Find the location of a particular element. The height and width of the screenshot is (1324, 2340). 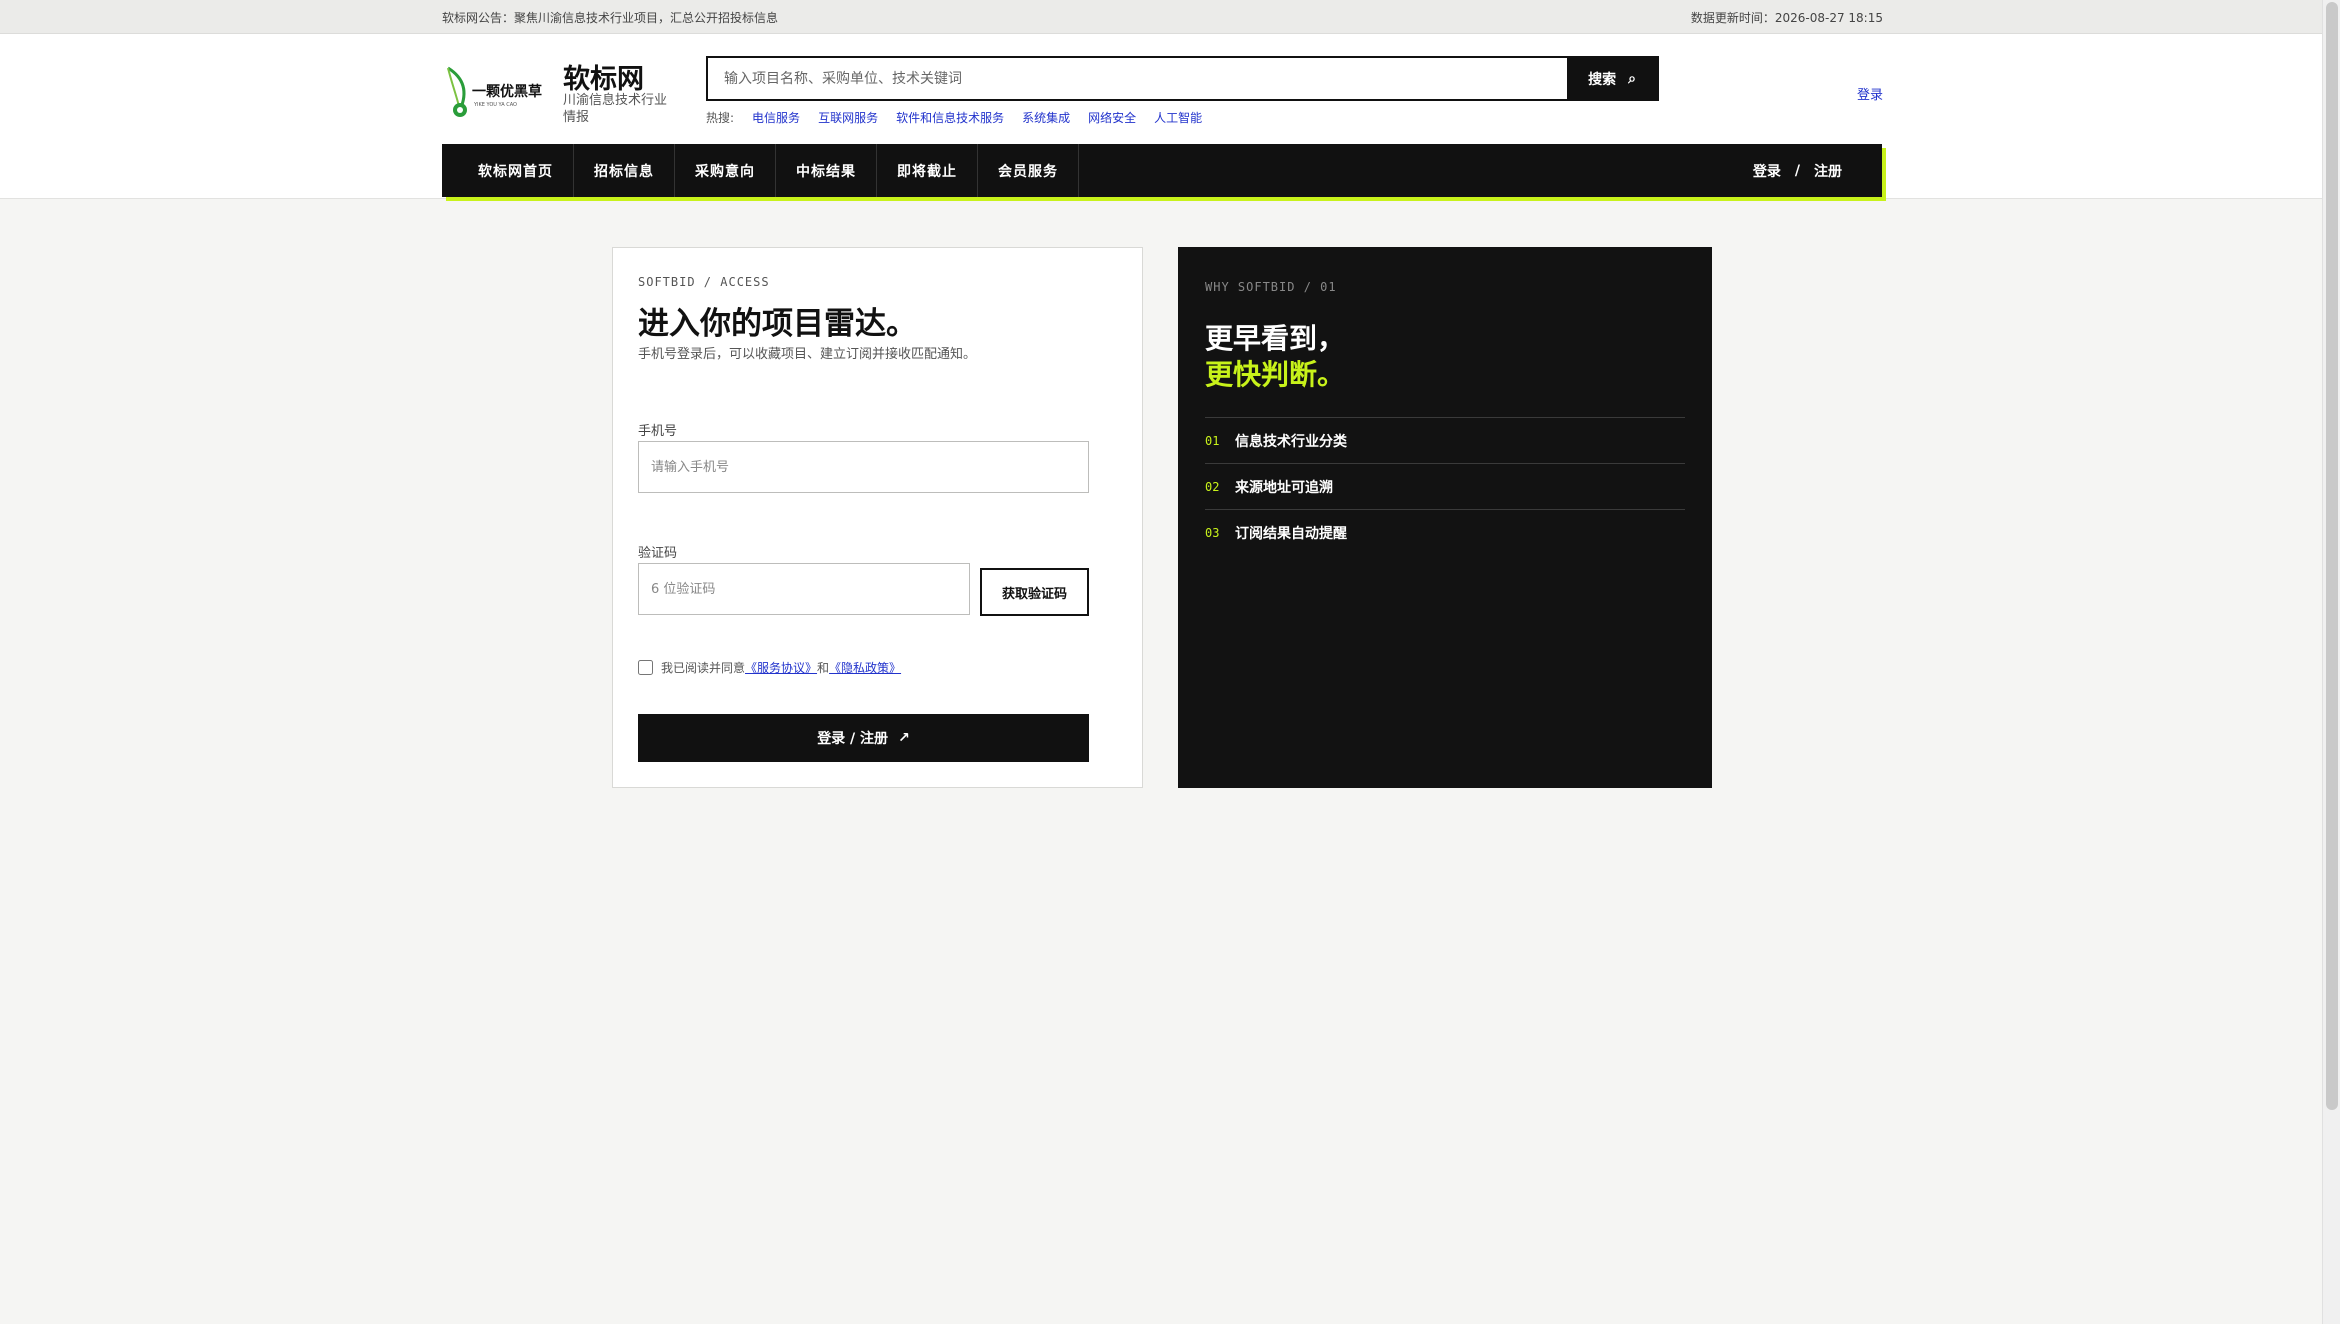

feature-text: 信息技术行业分类 is located at coordinates (1291, 441).